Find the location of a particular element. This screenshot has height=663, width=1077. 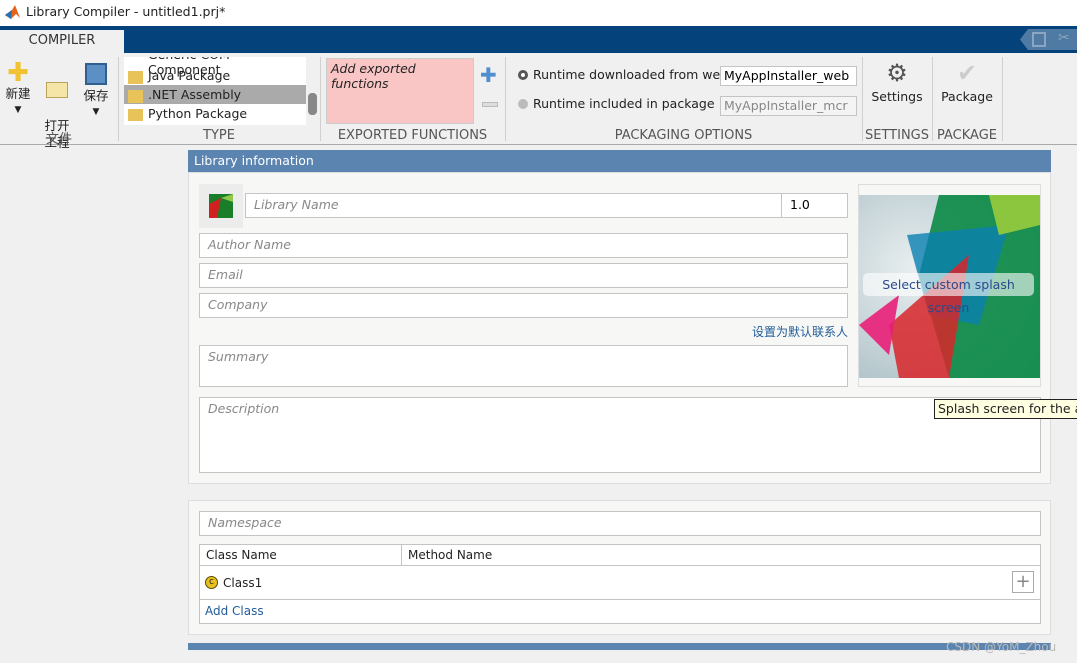

type-item: Generic COM Component is located at coordinates (215, 67).